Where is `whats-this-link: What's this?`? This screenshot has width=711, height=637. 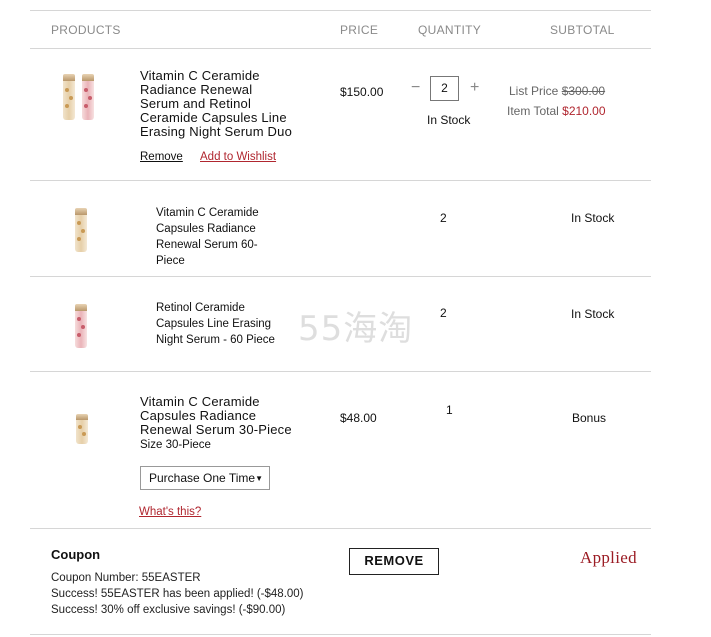 whats-this-link: What's this? is located at coordinates (170, 512).